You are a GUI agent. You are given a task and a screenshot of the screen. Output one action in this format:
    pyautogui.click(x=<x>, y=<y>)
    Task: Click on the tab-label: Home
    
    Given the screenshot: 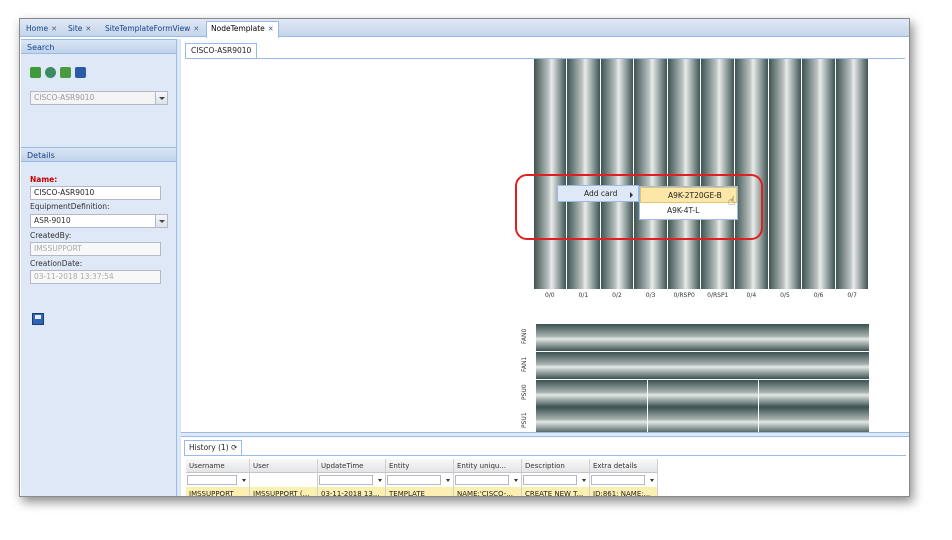 What is the action you would take?
    pyautogui.click(x=37, y=28)
    